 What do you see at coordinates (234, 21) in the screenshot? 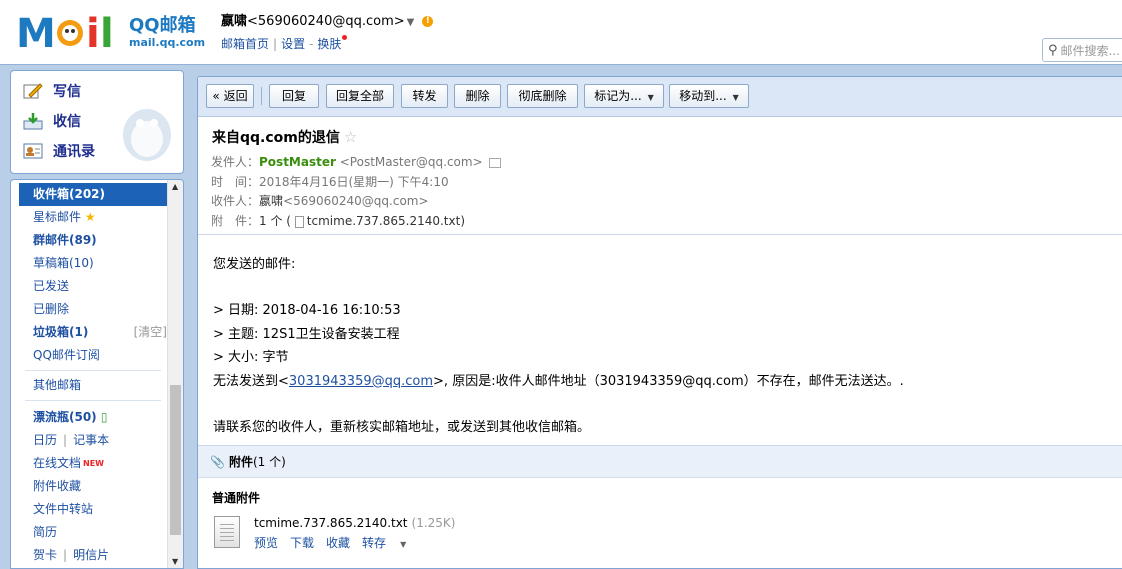
I see `user-name: 嬴啸` at bounding box center [234, 21].